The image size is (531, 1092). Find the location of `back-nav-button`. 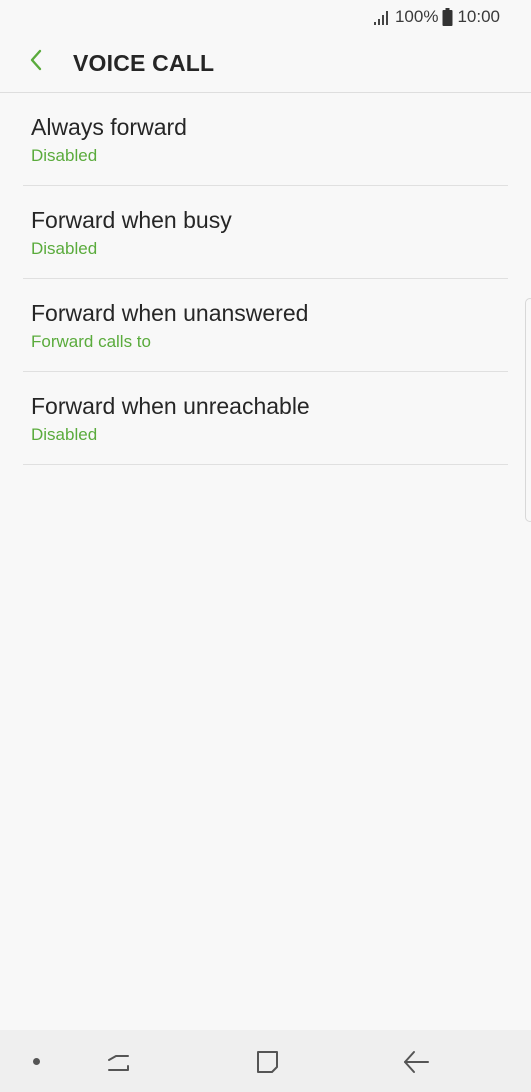

back-nav-button is located at coordinates (416, 1062).